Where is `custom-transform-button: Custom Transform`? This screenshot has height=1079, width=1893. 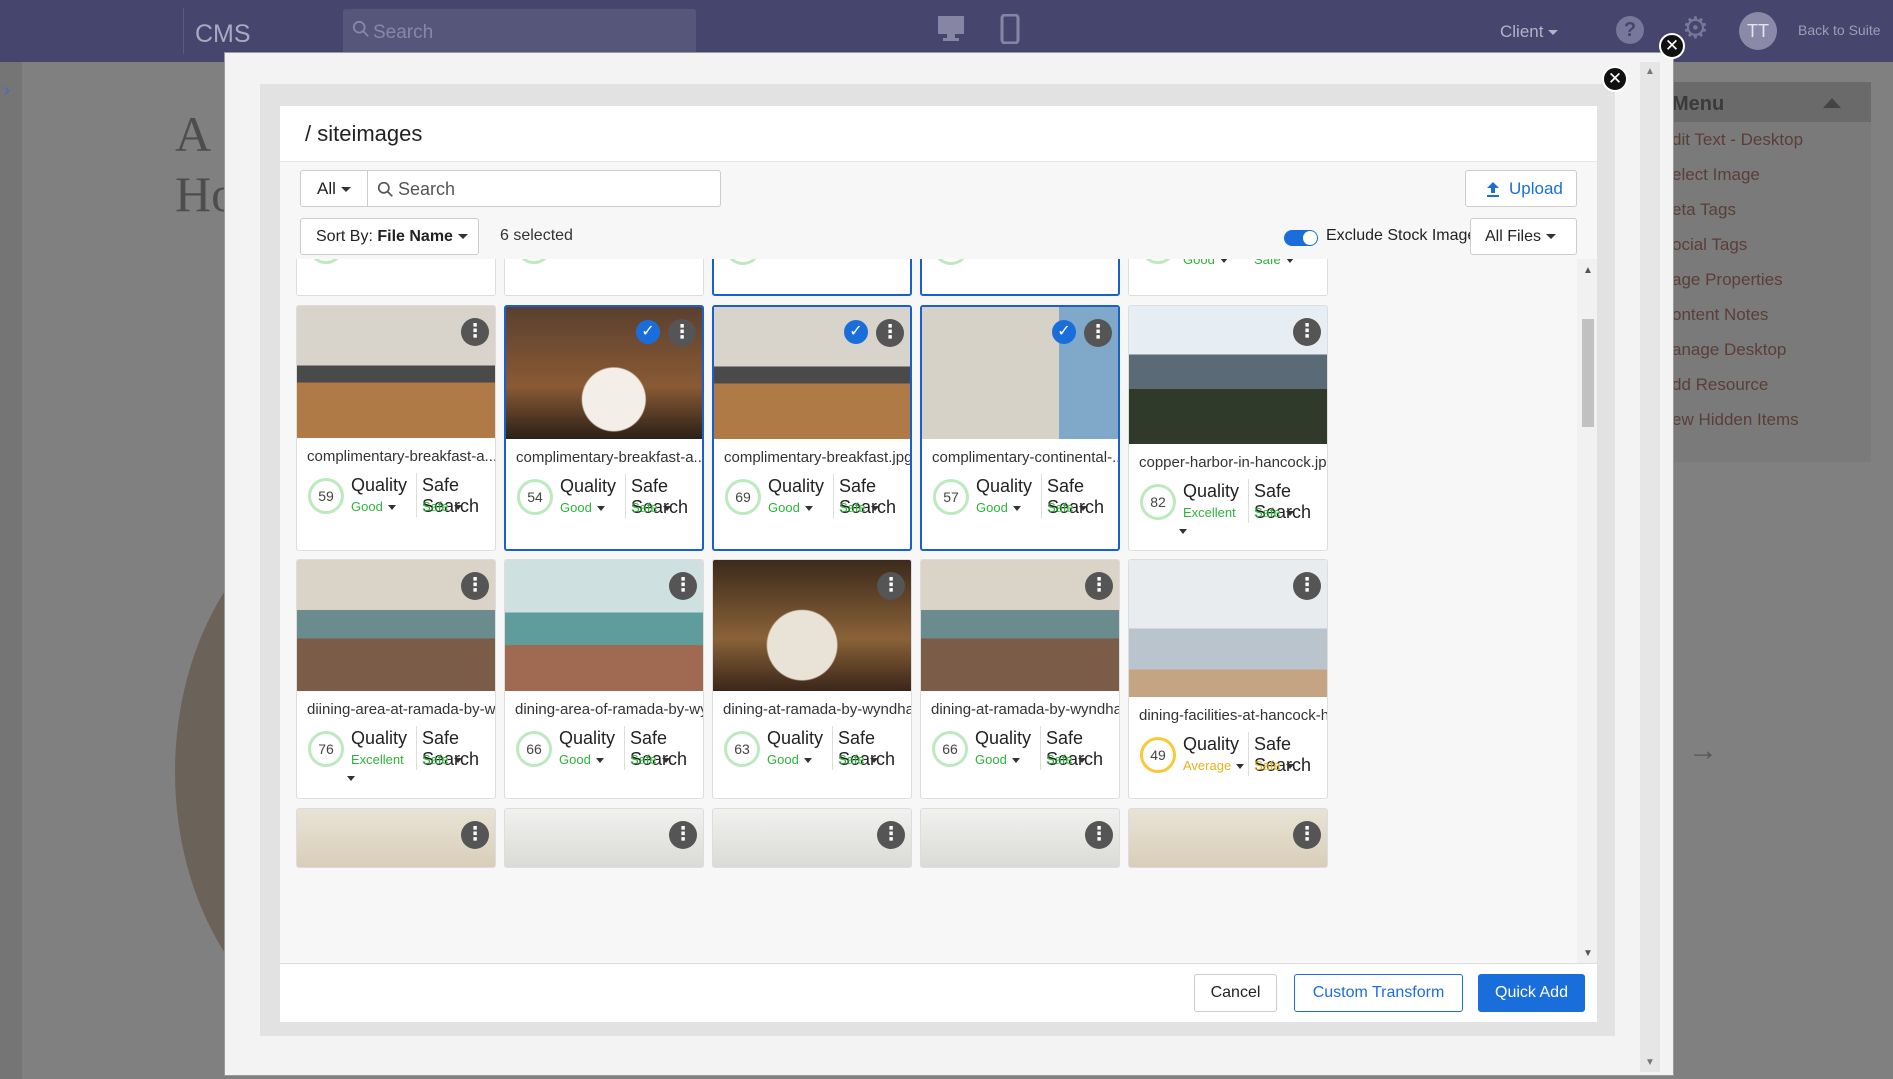 custom-transform-button: Custom Transform is located at coordinates (1378, 993).